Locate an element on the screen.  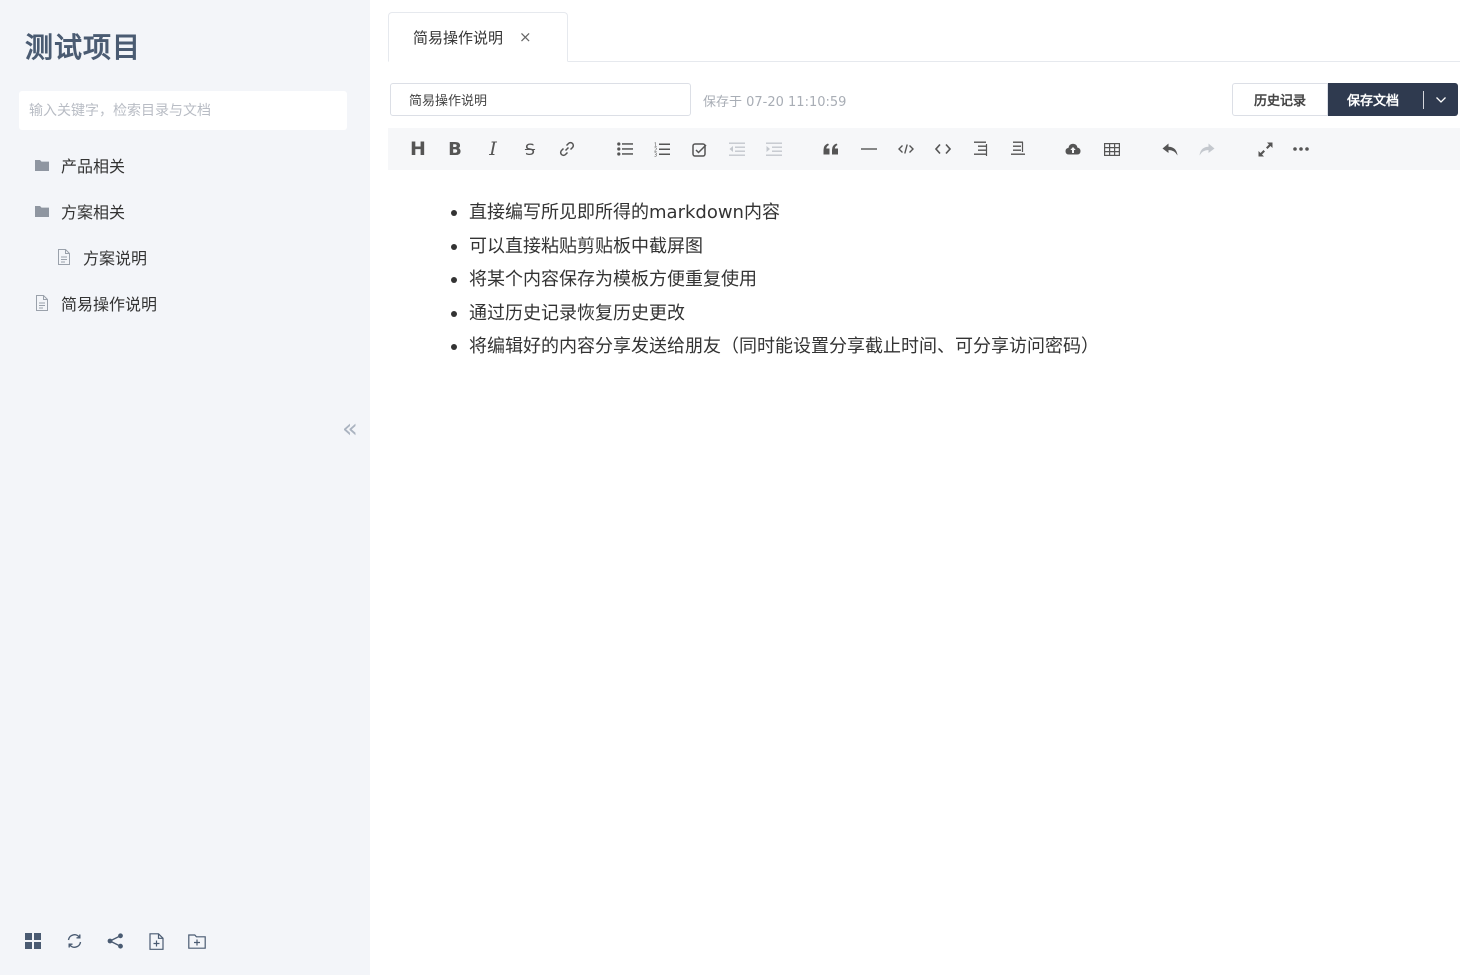
redo-icon is located at coordinates (1207, 149).